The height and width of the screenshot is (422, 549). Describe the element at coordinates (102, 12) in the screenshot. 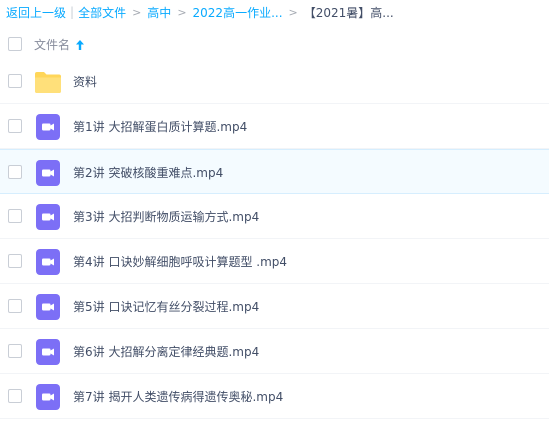

I see `all-files-link: 全部文件` at that location.